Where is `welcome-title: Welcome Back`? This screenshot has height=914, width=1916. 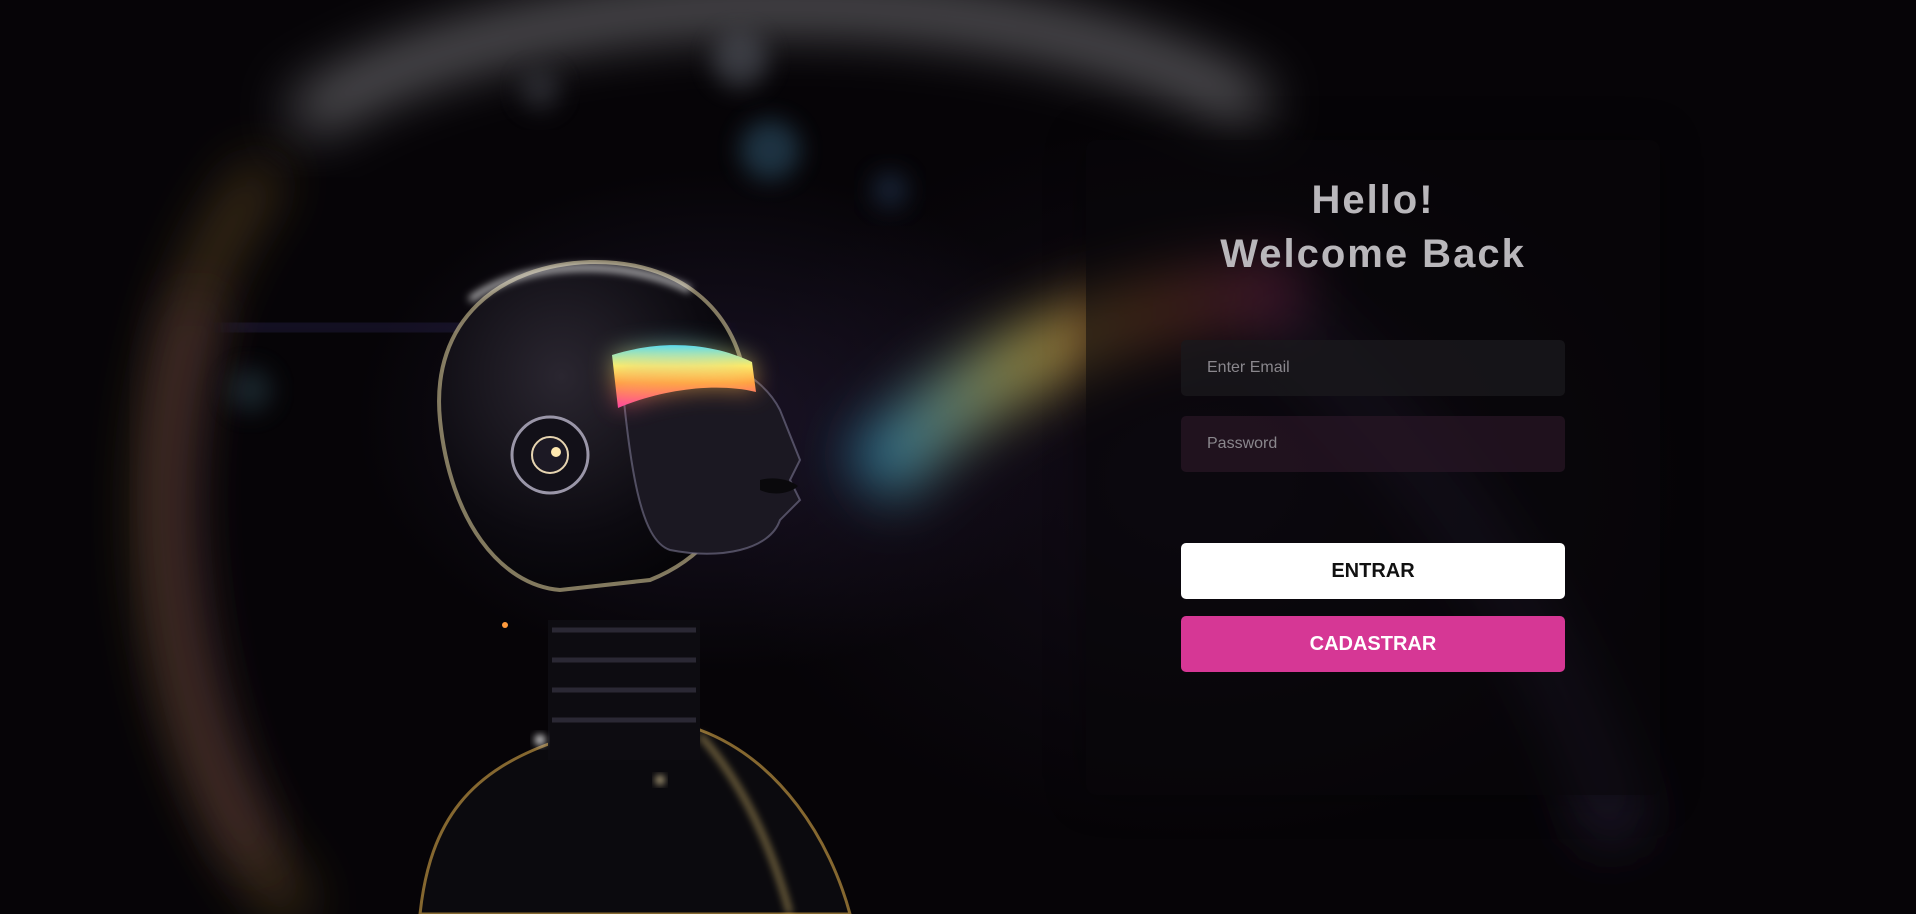
welcome-title: Welcome Back is located at coordinates (1373, 254).